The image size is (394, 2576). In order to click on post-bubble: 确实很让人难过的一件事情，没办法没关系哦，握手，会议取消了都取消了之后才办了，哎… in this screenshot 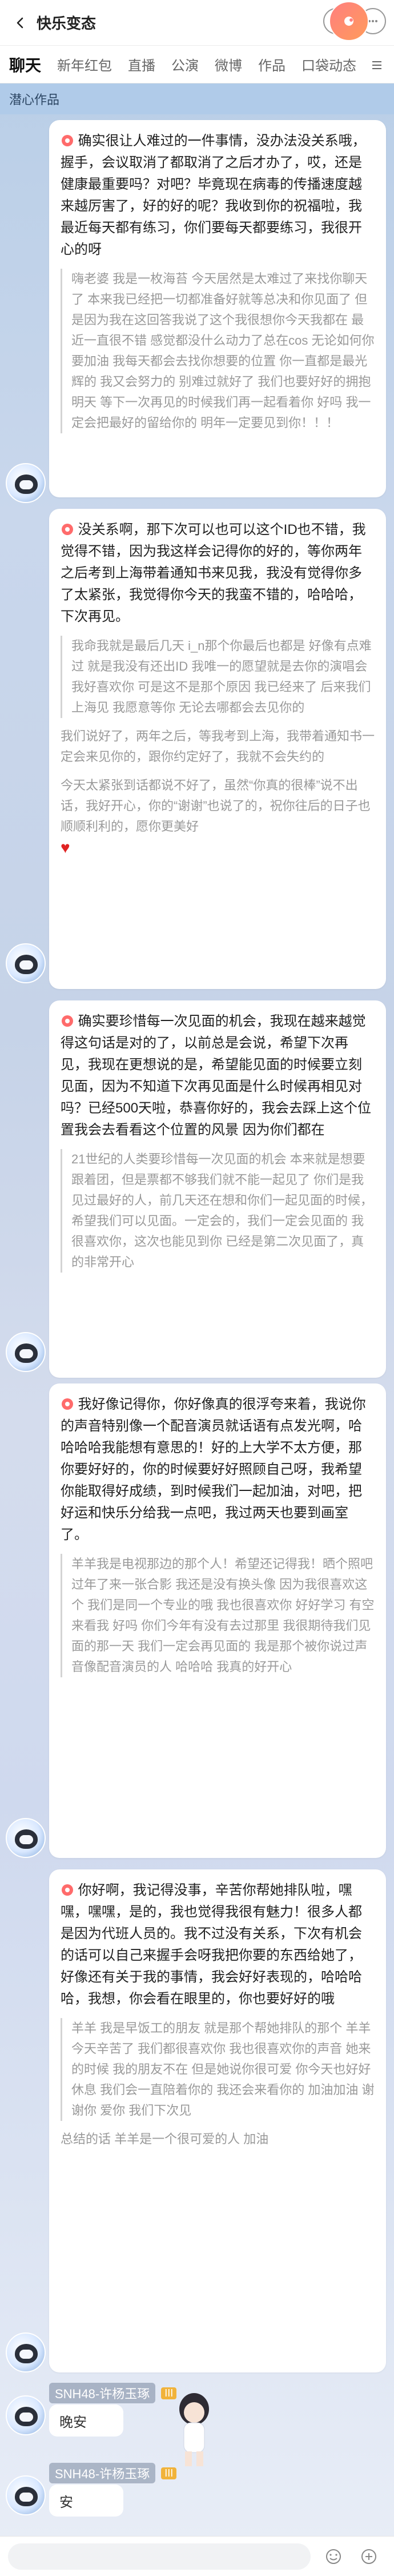, I will do `click(217, 308)`.